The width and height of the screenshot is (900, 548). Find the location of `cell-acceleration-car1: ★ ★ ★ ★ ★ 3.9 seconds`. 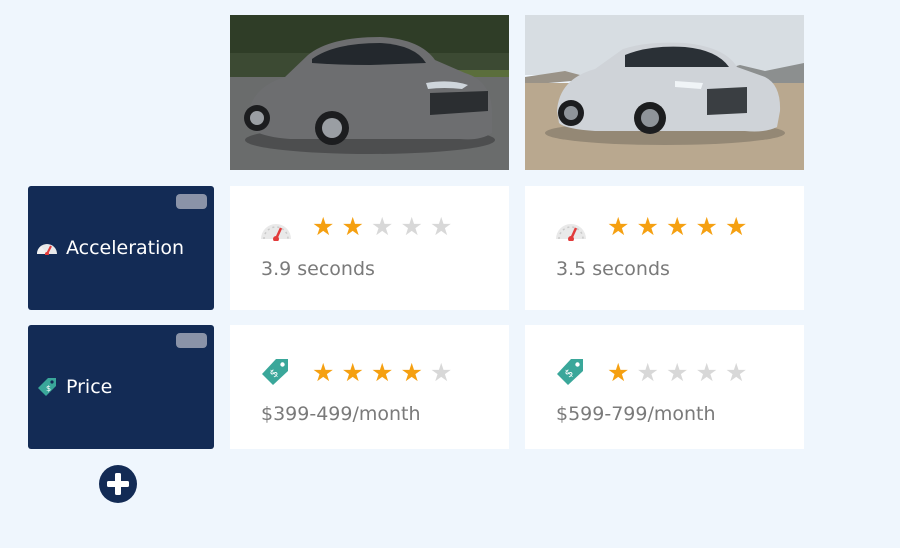

cell-acceleration-car1: ★ ★ ★ ★ ★ 3.9 seconds is located at coordinates (369, 248).